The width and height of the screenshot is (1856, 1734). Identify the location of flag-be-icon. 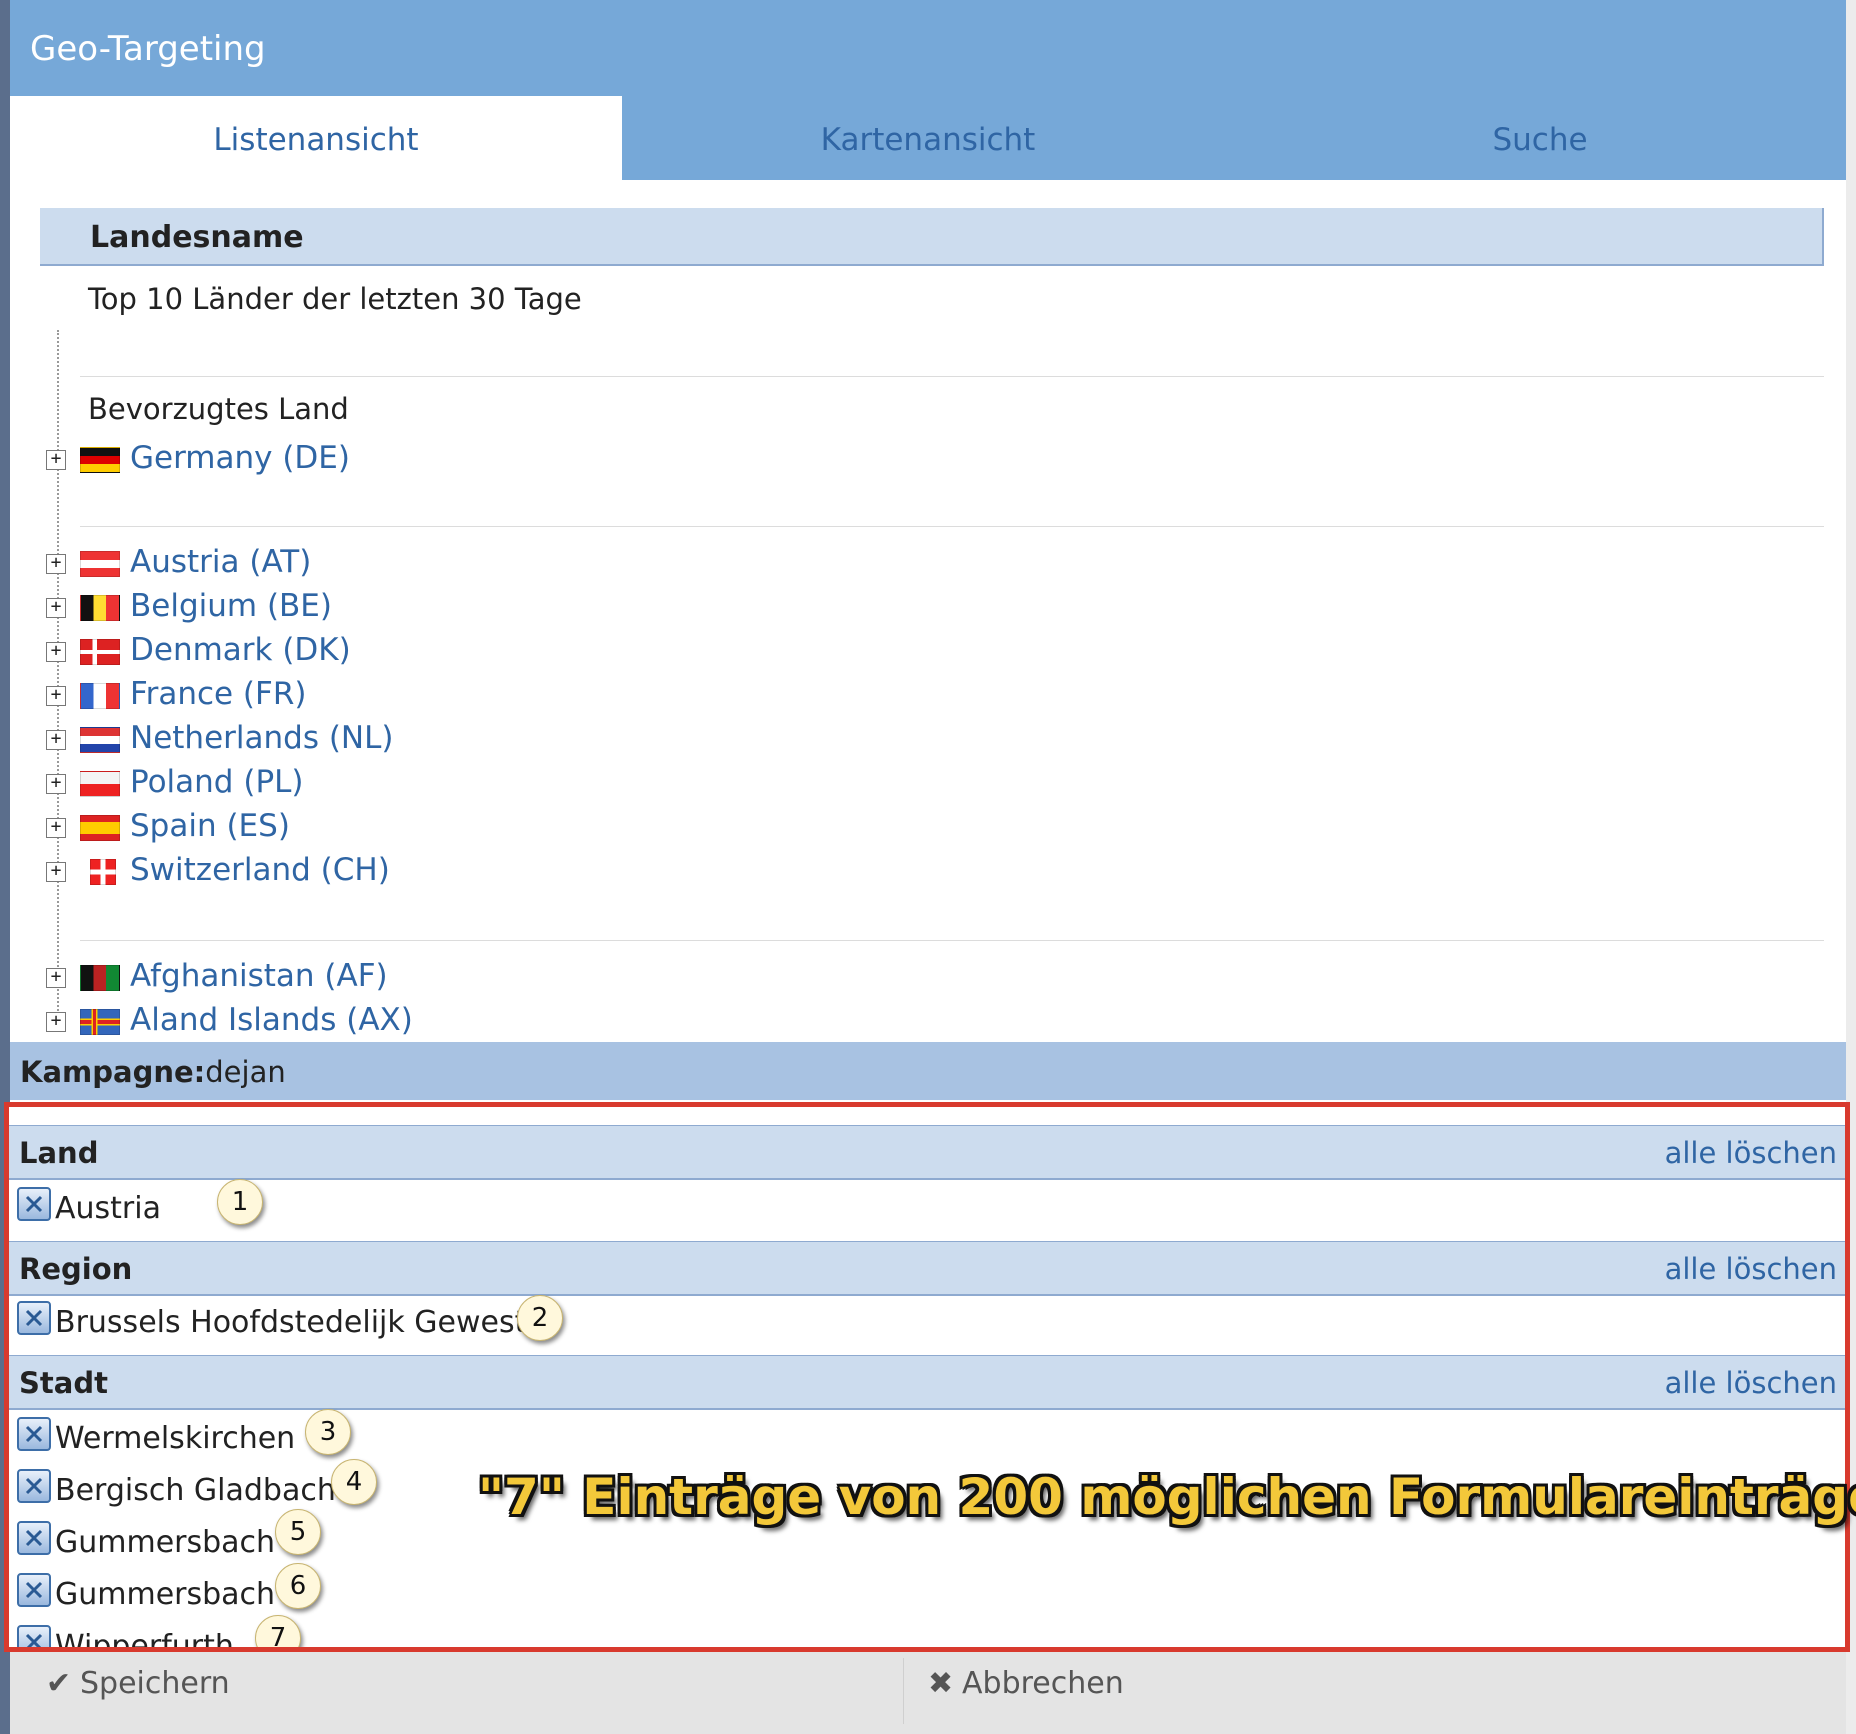
(100, 608).